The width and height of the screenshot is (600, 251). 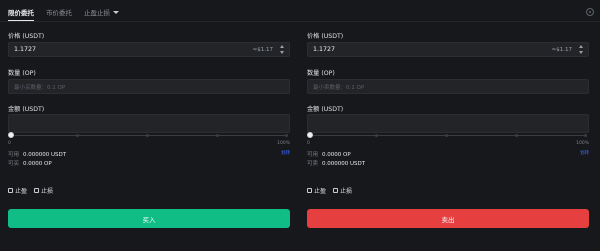 What do you see at coordinates (40, 88) in the screenshot?
I see `buy-qty-placeholder: 最小买数量：0.1 OP` at bounding box center [40, 88].